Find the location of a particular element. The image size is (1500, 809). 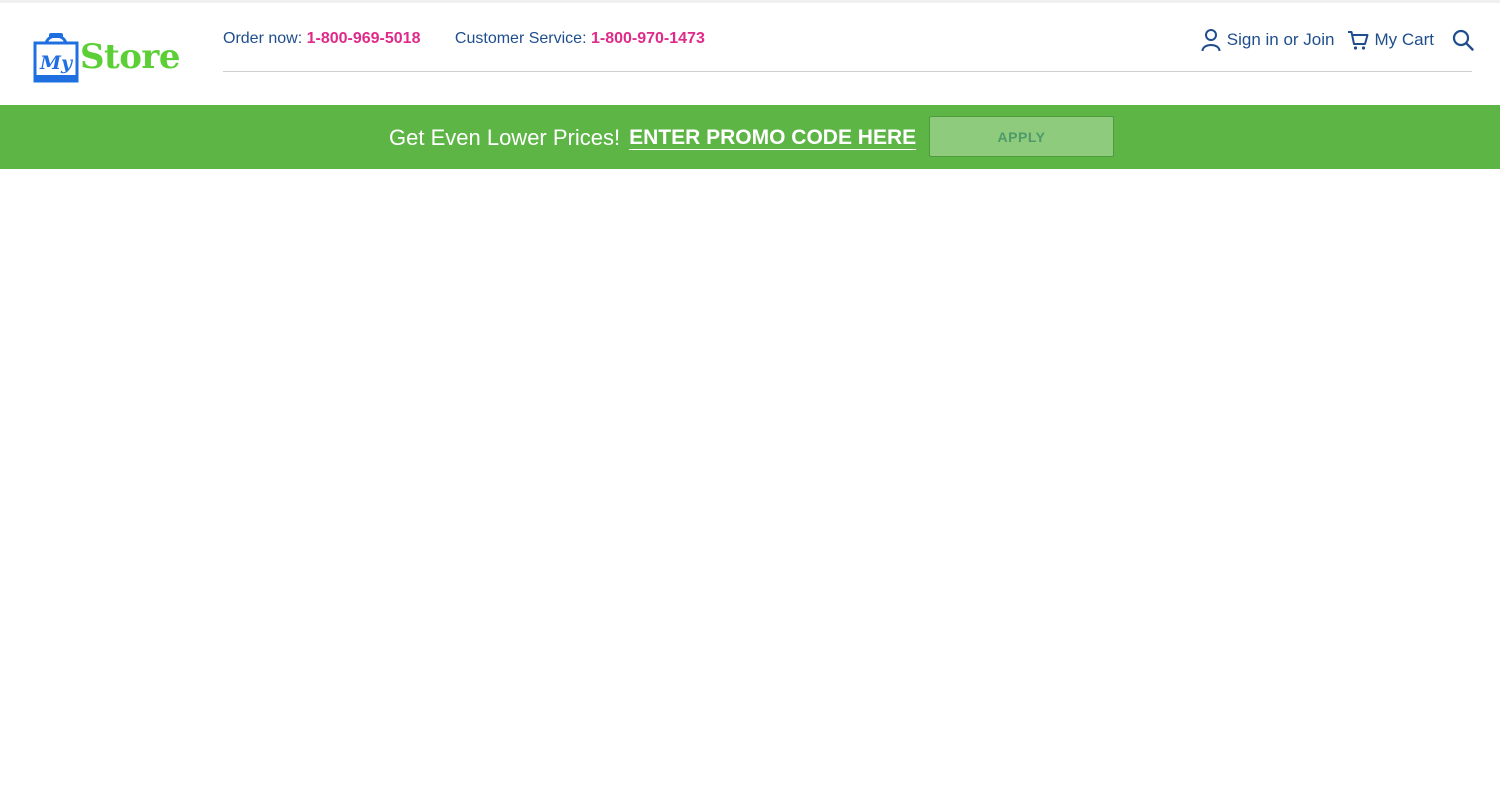

search-icon is located at coordinates (1463, 40).